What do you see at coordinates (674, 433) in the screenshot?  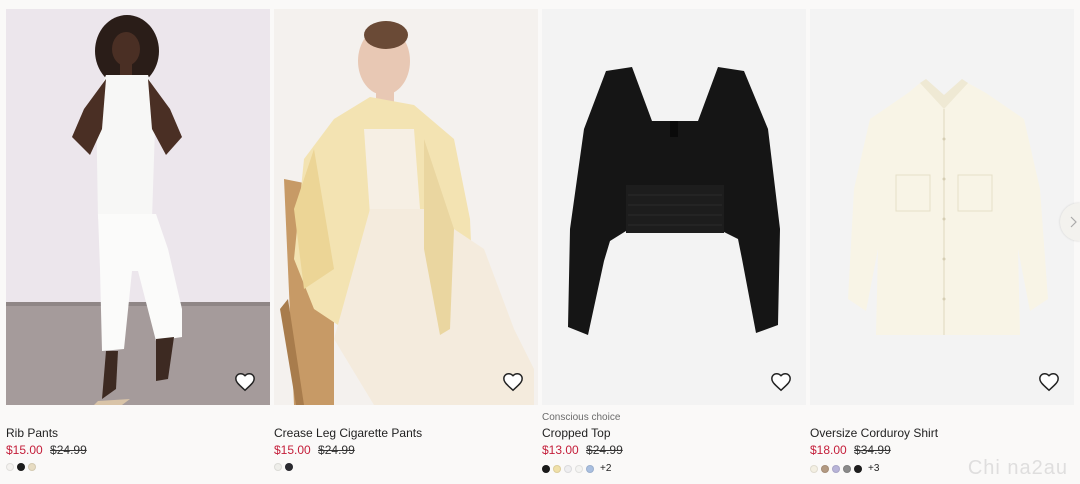 I see `product-name: Cropped Top` at bounding box center [674, 433].